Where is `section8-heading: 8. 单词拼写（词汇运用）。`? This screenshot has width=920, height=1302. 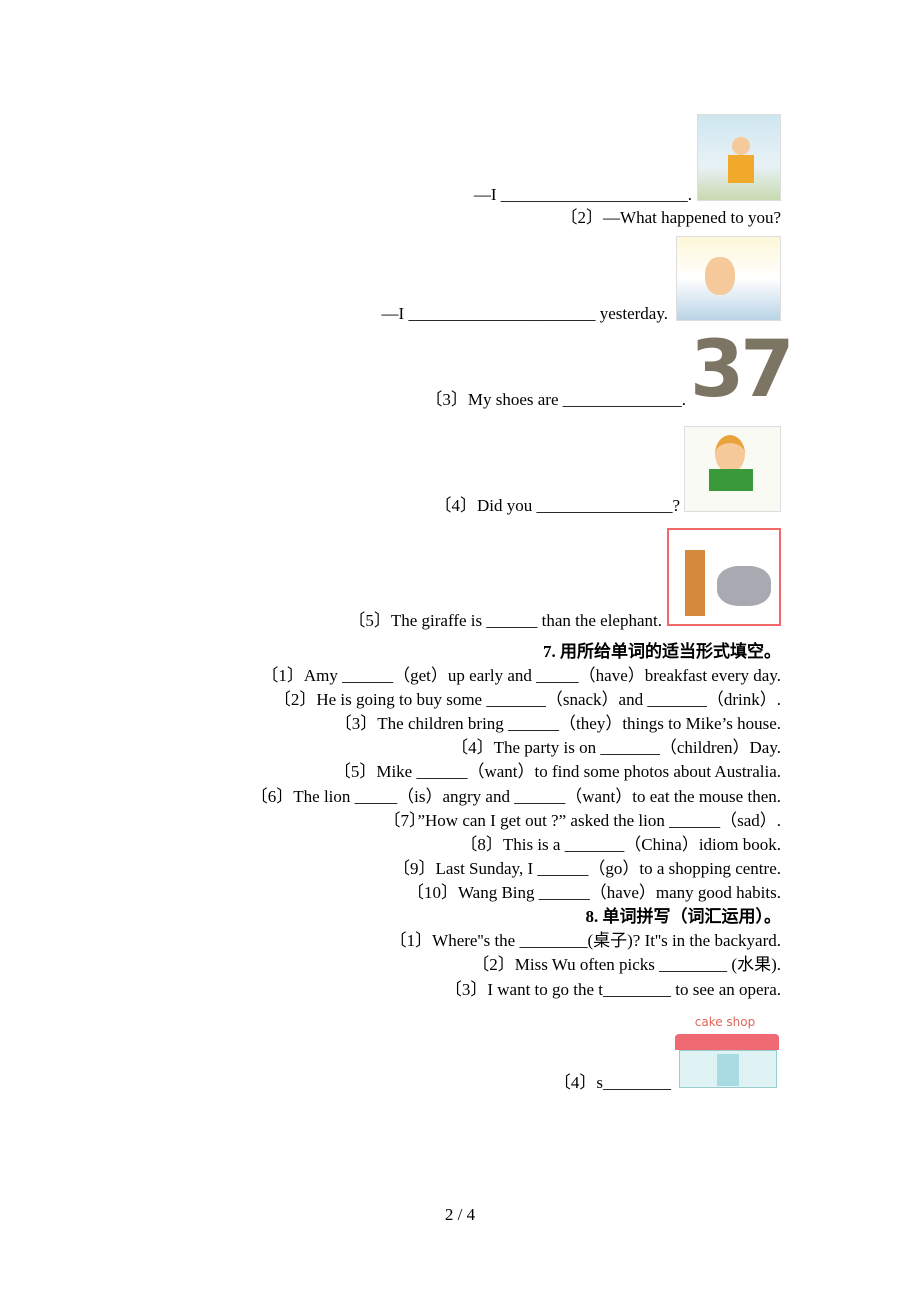
section8-heading: 8. 单词拼写（词汇运用）。 is located at coordinates (683, 916).